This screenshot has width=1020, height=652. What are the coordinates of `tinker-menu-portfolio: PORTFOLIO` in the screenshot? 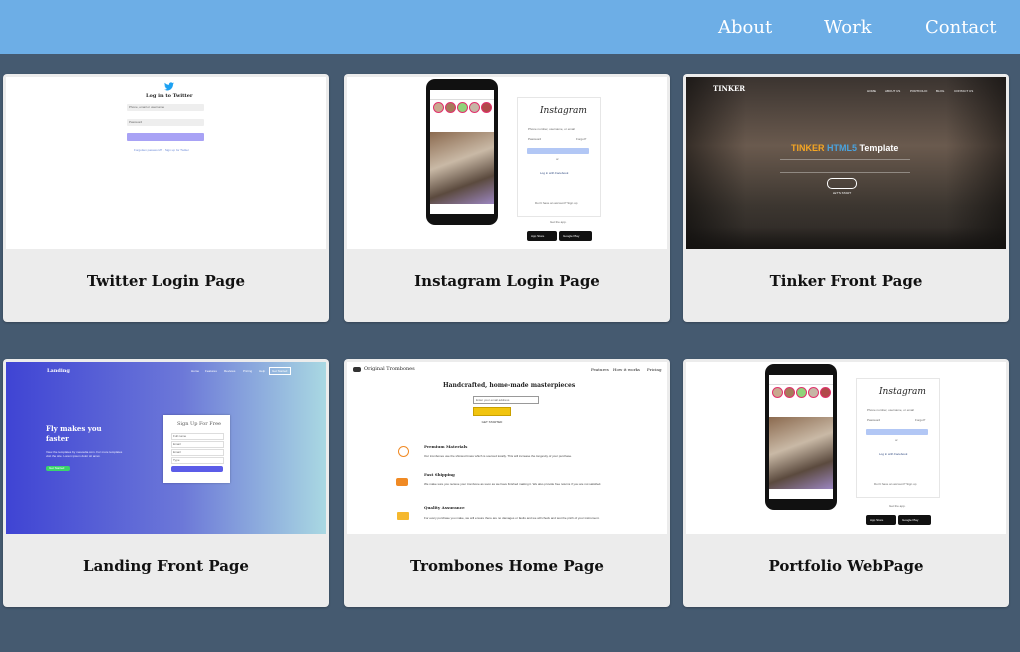 It's located at (918, 91).